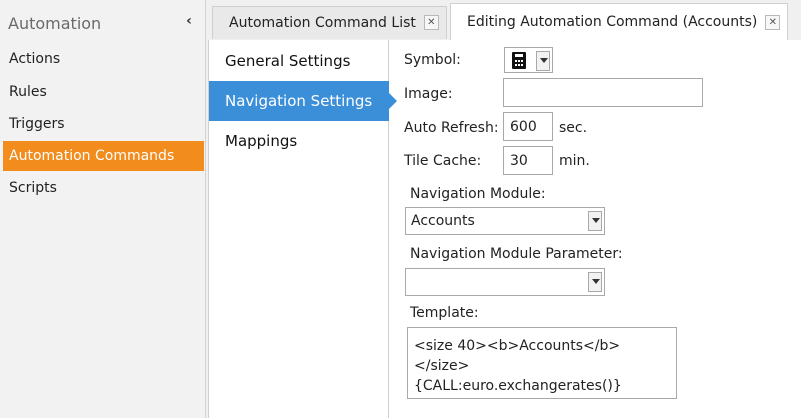 This screenshot has width=801, height=418. What do you see at coordinates (443, 221) in the screenshot?
I see `navigation-module-value: Accounts` at bounding box center [443, 221].